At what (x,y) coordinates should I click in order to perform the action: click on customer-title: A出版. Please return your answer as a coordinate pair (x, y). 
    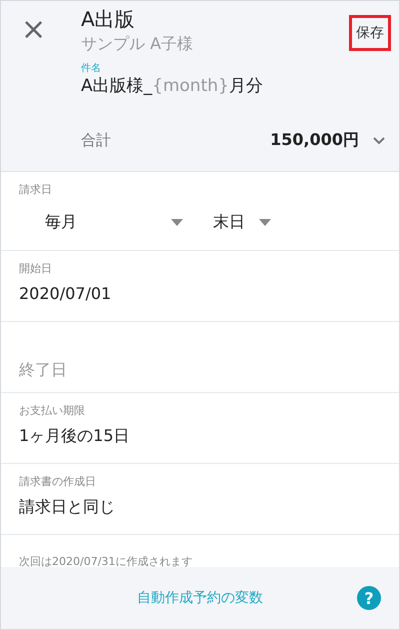
    Looking at the image, I should click on (108, 19).